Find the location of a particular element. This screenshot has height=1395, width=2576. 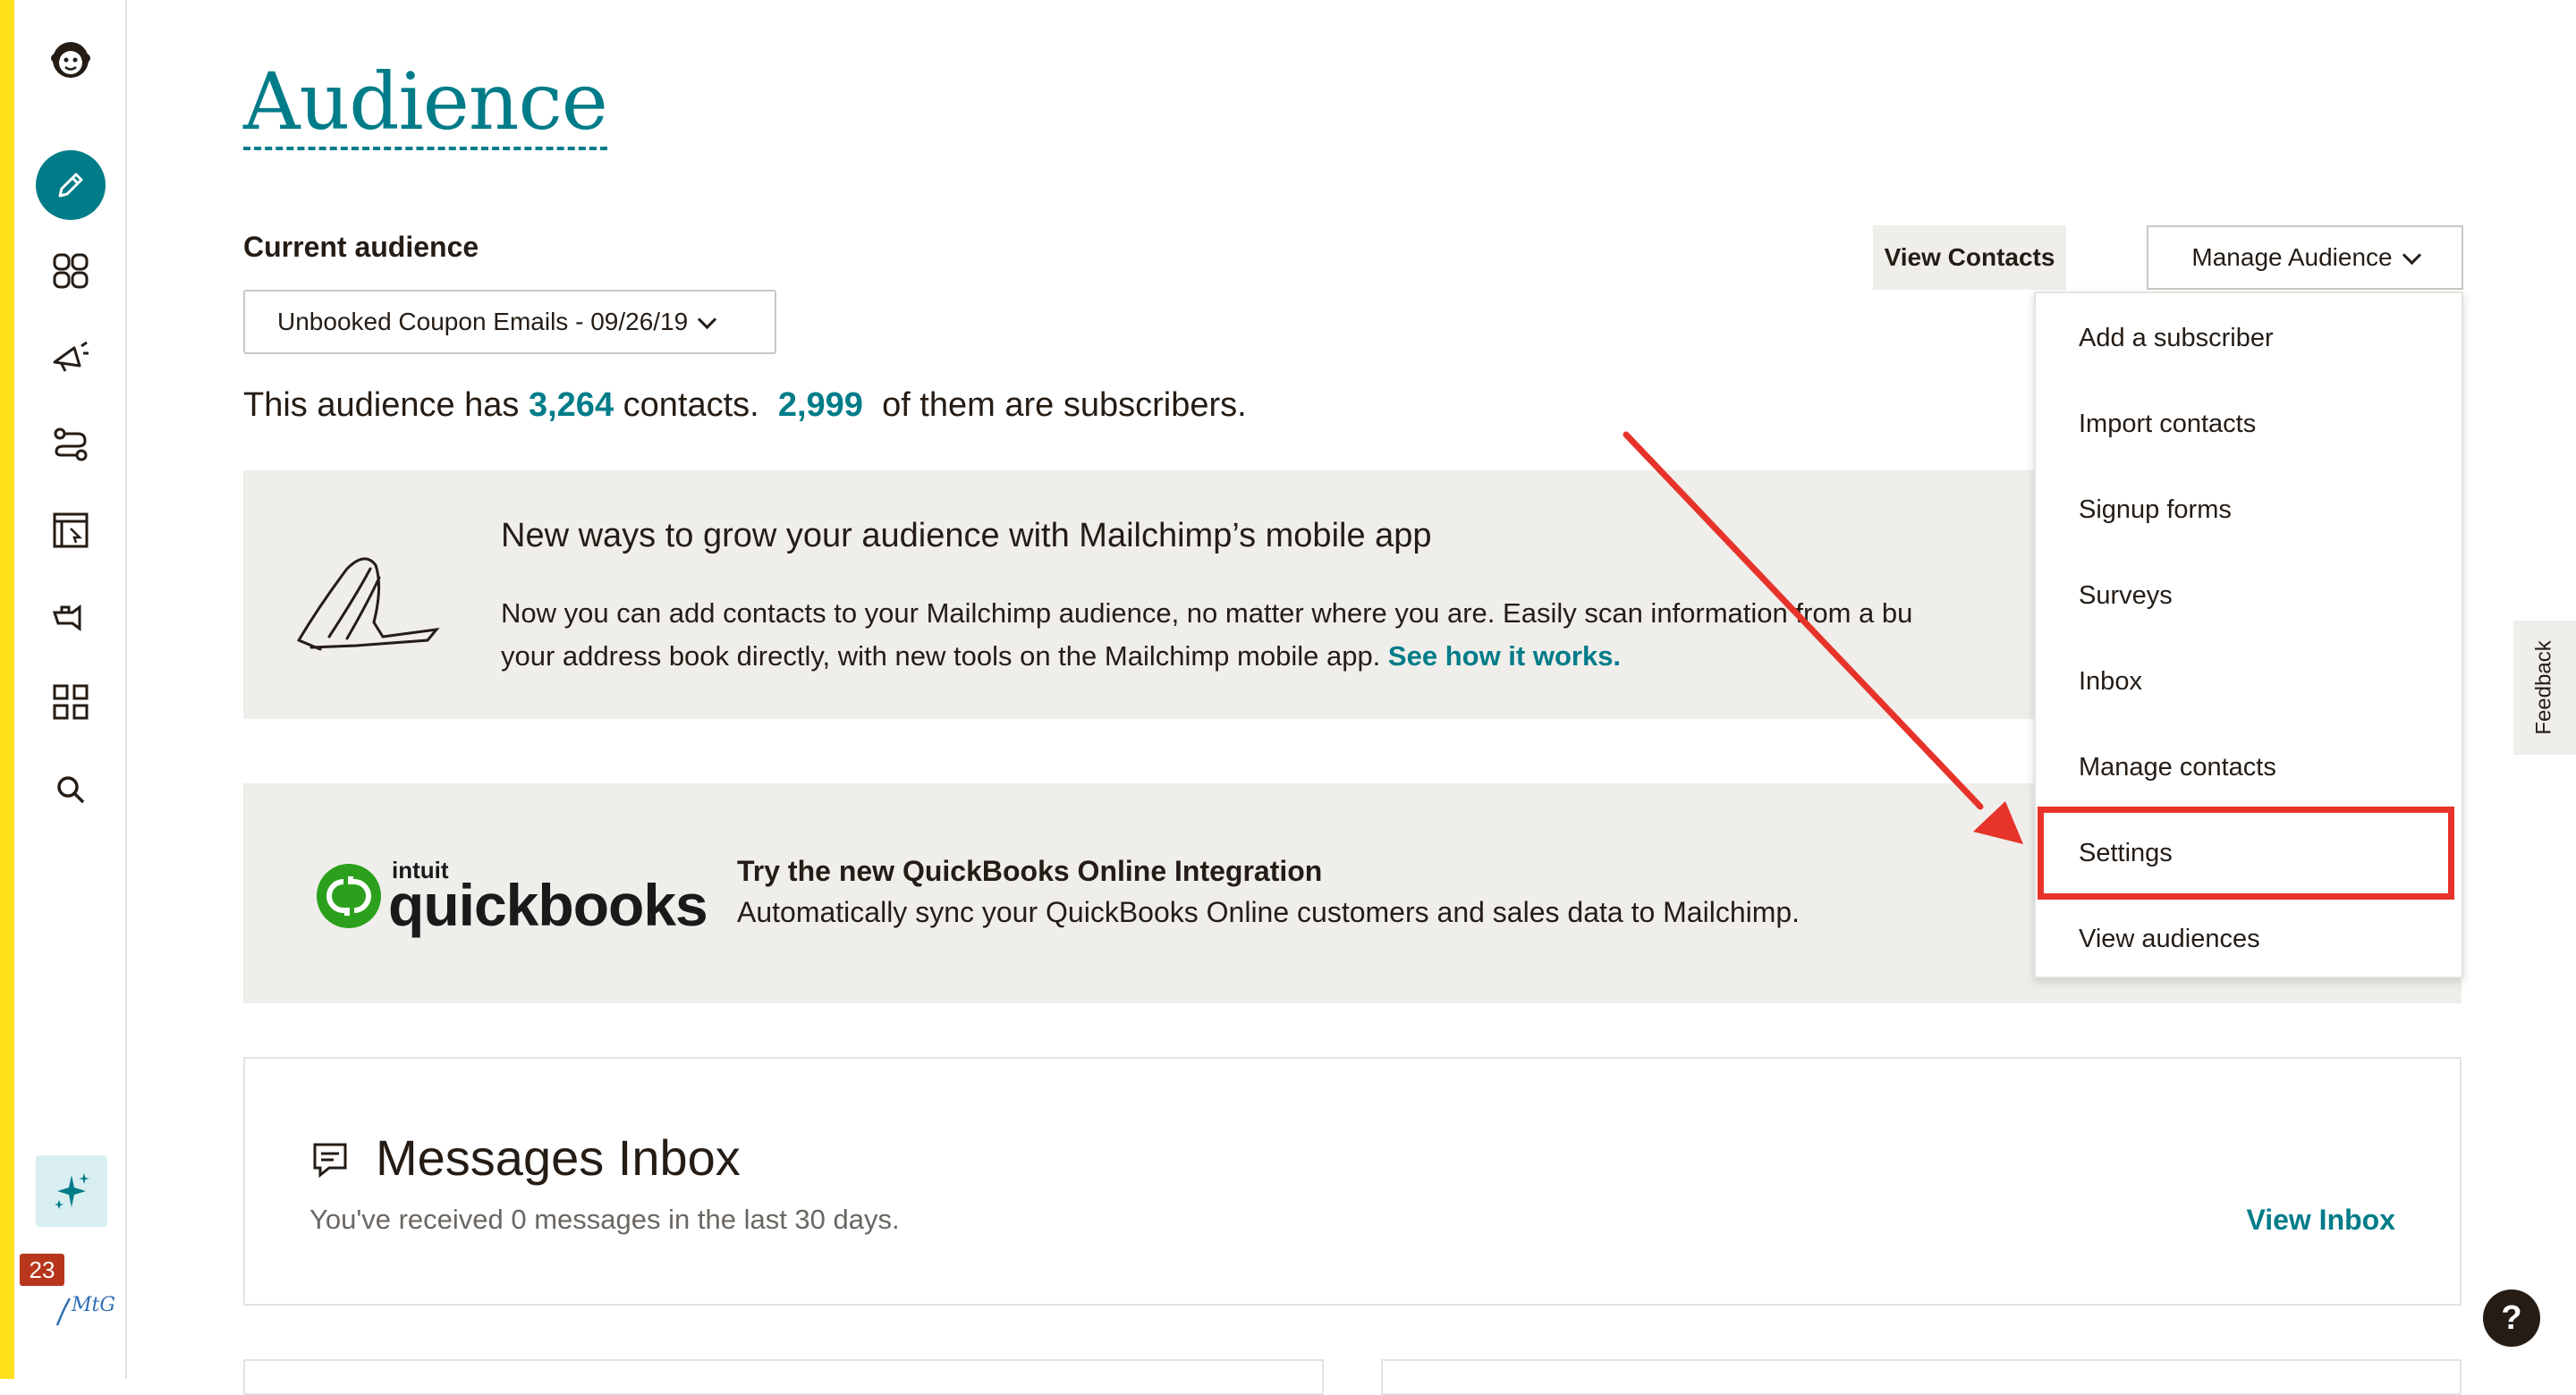

quickbooks-logo: intuit quickbooks is located at coordinates (512, 897).